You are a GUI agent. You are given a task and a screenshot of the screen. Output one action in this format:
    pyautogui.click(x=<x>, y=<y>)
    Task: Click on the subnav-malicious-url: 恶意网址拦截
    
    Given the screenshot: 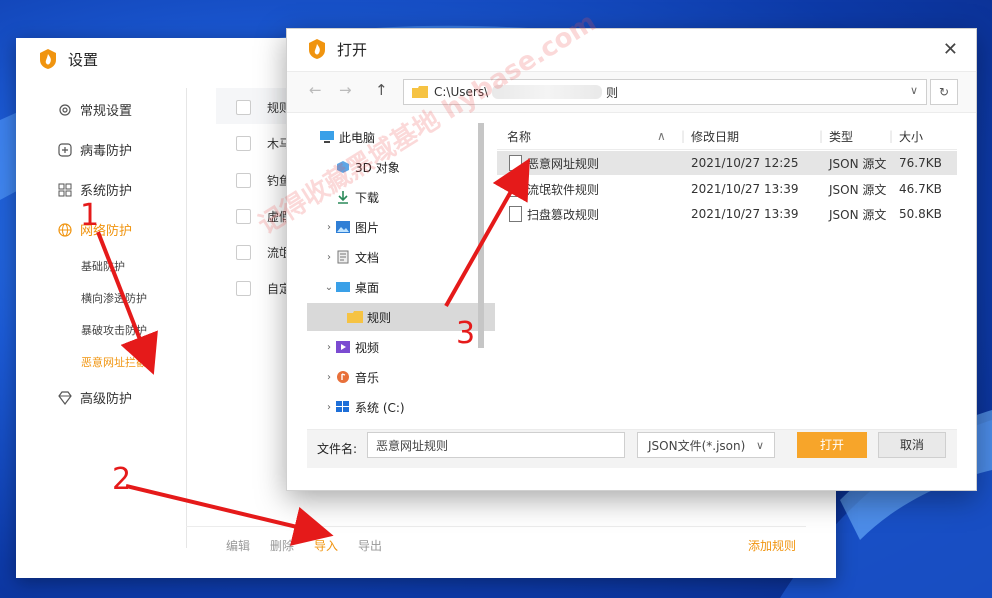 What is the action you would take?
    pyautogui.click(x=114, y=362)
    